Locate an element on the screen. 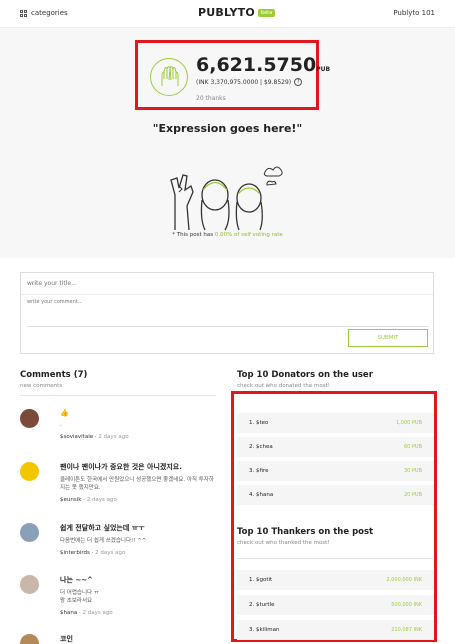 The height and width of the screenshot is (644, 455). comment-title: 나는 ~~^ is located at coordinates (76, 580).